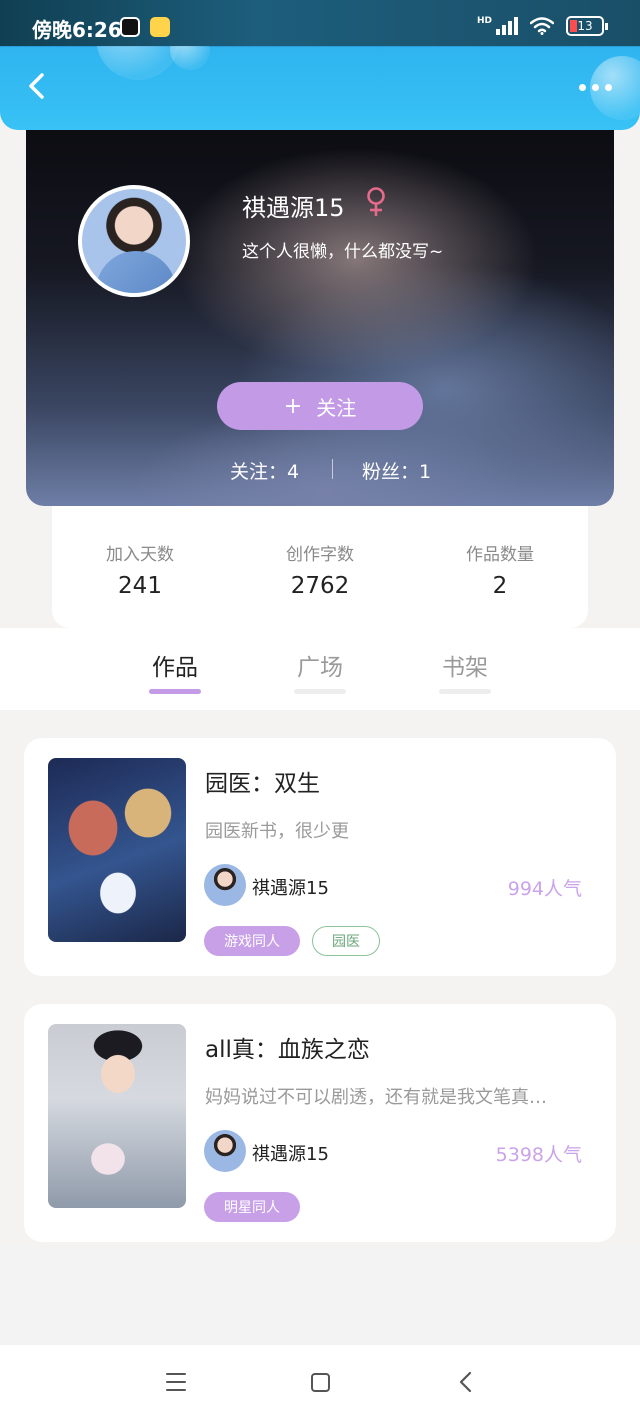 Image resolution: width=640 pixels, height=1422 pixels. What do you see at coordinates (595, 87) in the screenshot?
I see `more-icon` at bounding box center [595, 87].